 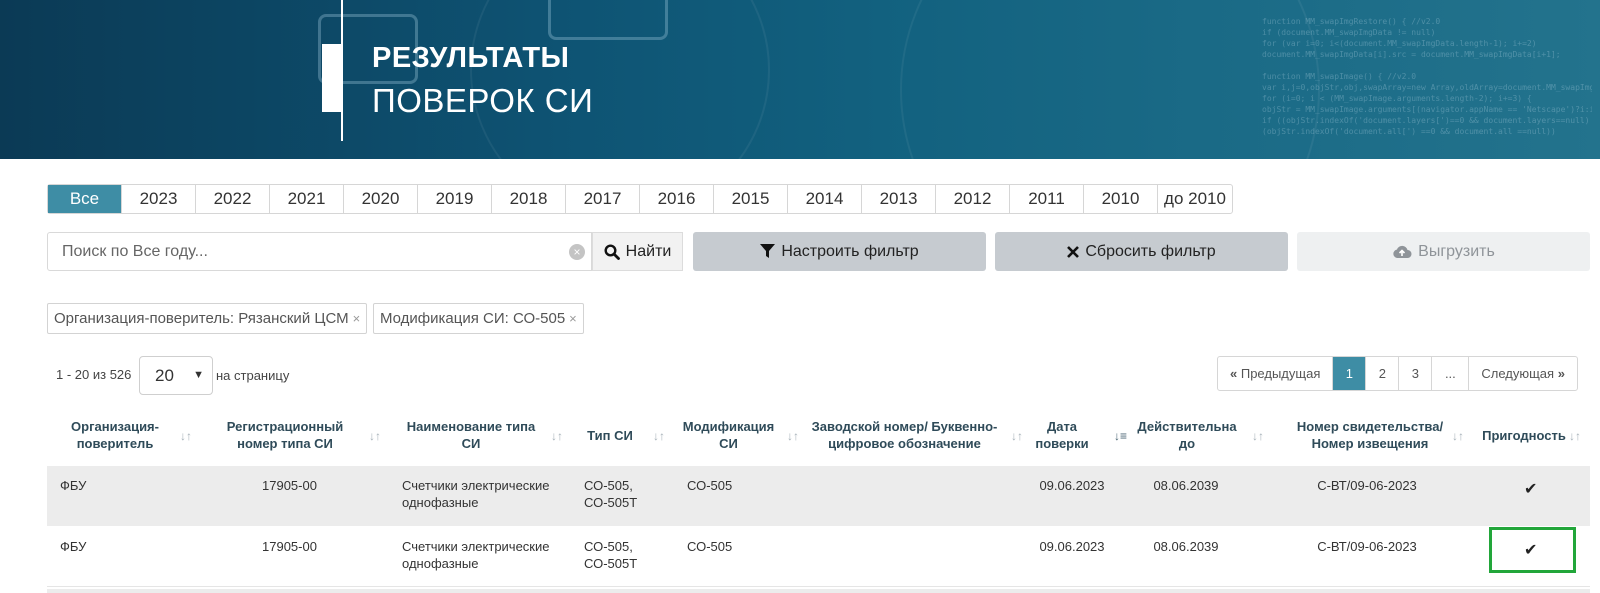 I want to click on tab-year: до 2010, so click(x=1195, y=199).